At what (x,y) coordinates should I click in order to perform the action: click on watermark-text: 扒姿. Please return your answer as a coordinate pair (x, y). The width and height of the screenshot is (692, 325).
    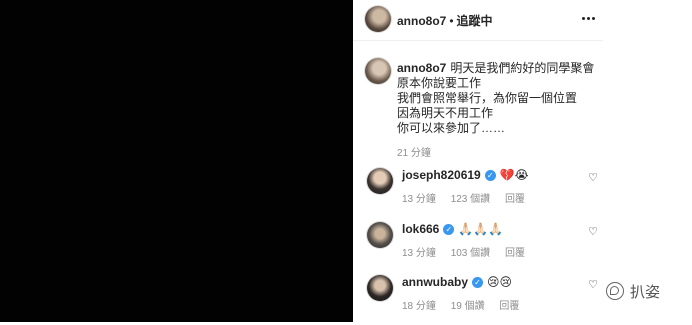
    Looking at the image, I should click on (645, 292).